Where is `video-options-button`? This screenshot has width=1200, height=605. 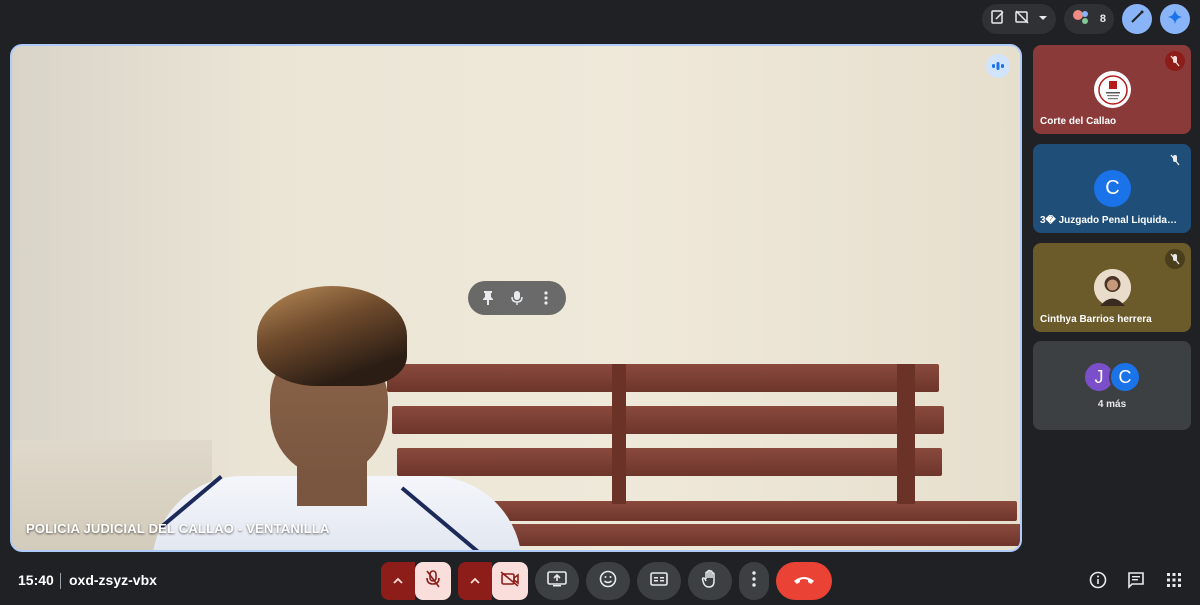 video-options-button is located at coordinates (475, 581).